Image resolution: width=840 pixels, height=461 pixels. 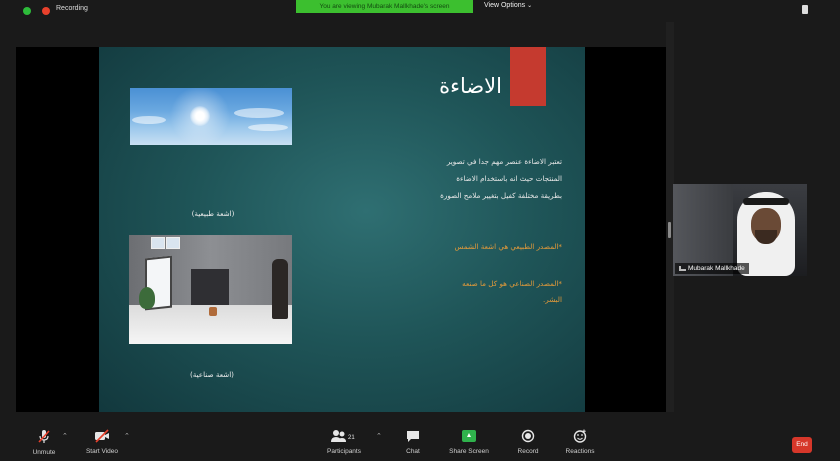 What do you see at coordinates (147, 298) in the screenshot?
I see `room-plant` at bounding box center [147, 298].